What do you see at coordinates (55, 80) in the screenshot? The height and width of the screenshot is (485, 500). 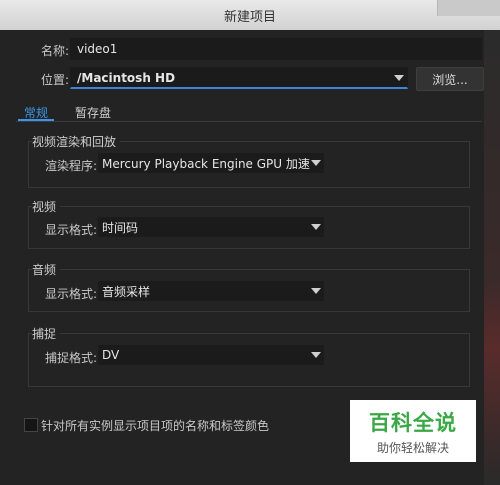 I see `location-label: 位置:` at bounding box center [55, 80].